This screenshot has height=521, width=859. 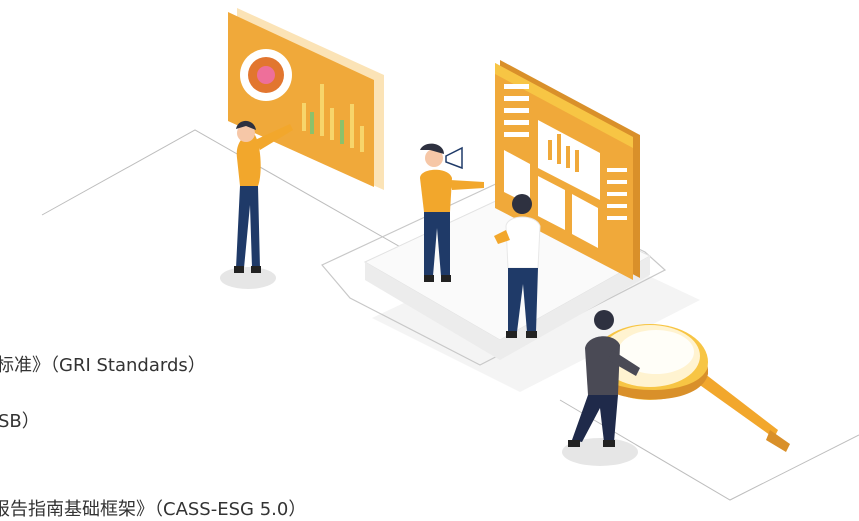 What do you see at coordinates (454, 158) in the screenshot?
I see `megaphone-icon` at bounding box center [454, 158].